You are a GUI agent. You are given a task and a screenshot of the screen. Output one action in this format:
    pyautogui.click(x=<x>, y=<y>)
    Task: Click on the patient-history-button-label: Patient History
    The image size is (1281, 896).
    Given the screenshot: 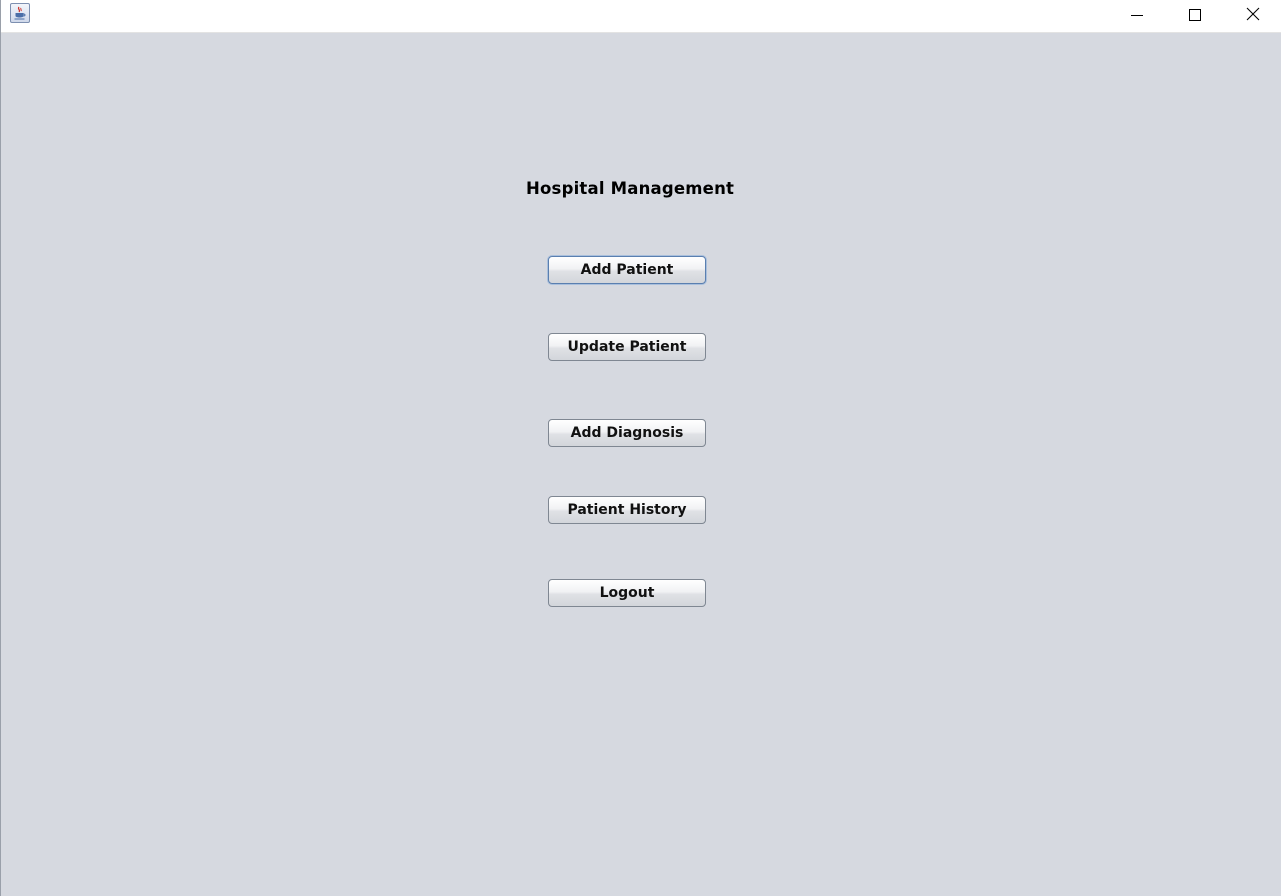 What is the action you would take?
    pyautogui.click(x=627, y=510)
    